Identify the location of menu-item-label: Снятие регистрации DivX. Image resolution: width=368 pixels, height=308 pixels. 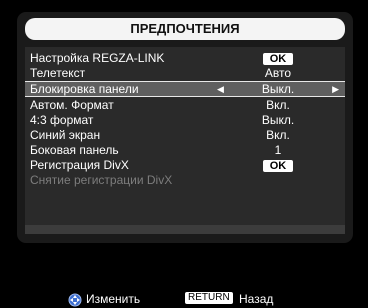
(101, 180).